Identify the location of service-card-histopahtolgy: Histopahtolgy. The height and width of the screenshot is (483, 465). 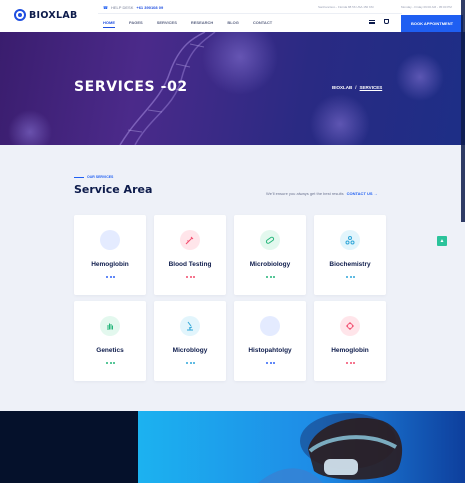
(270, 341).